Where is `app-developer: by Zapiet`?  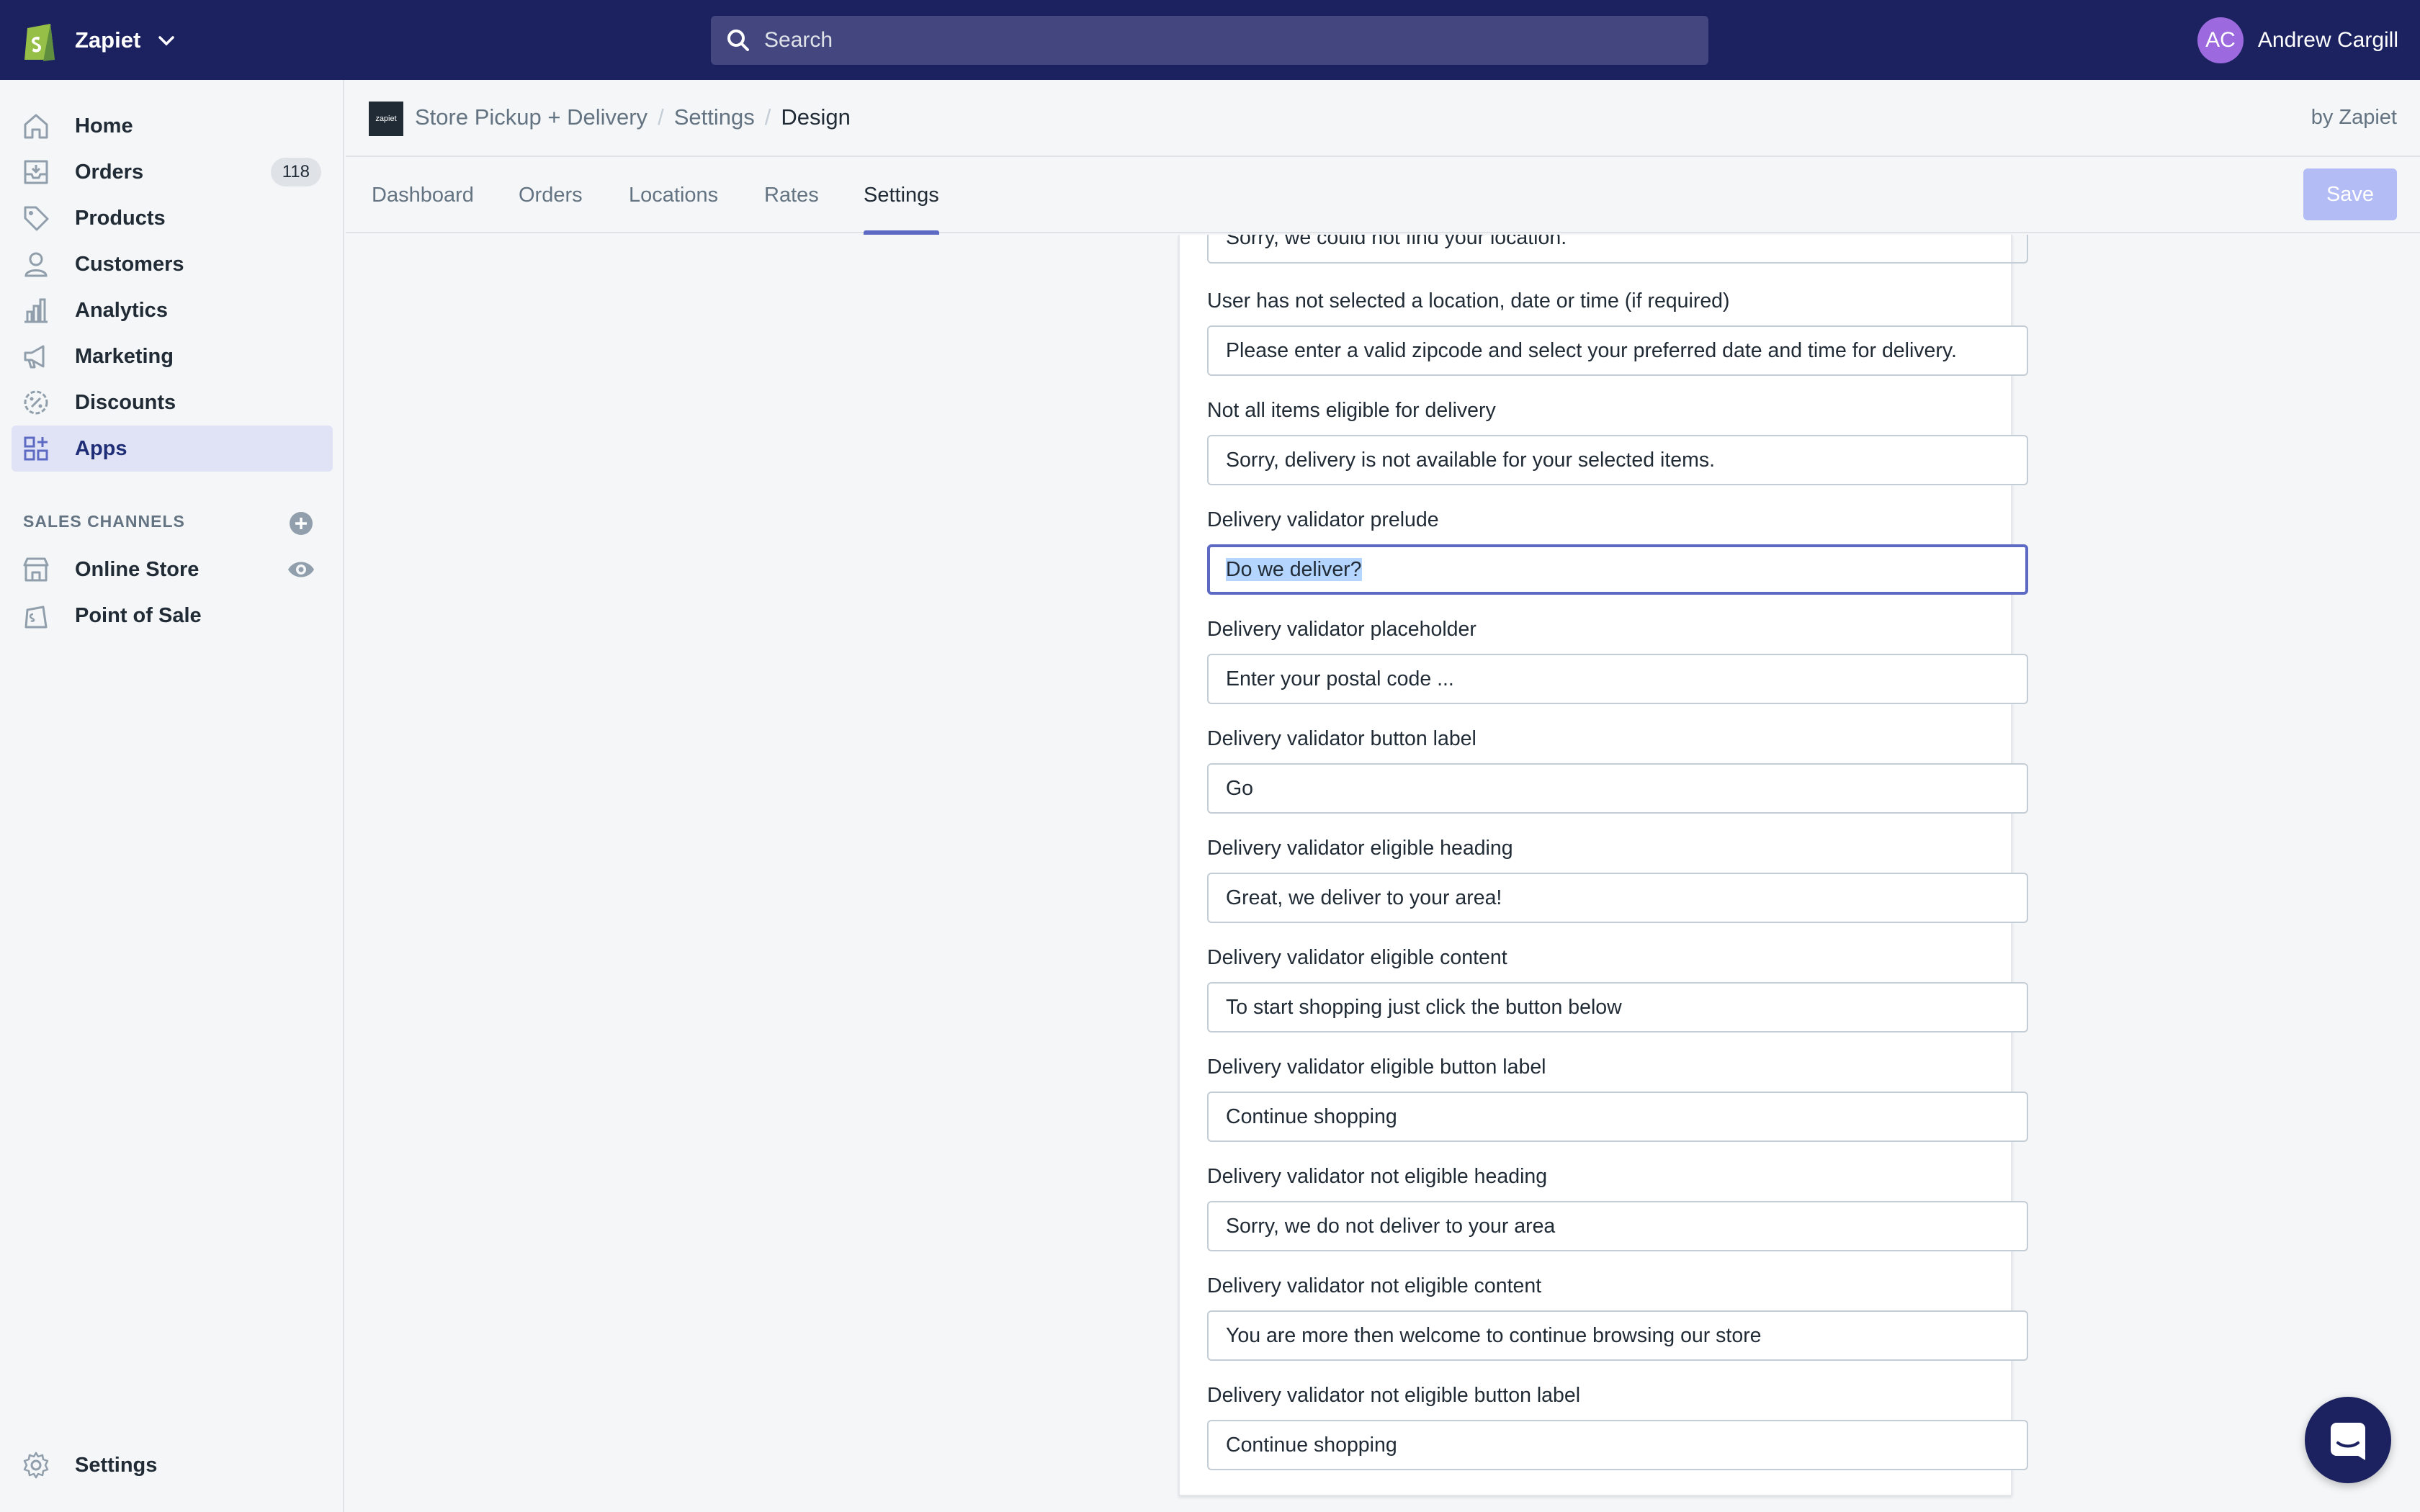
app-developer: by Zapiet is located at coordinates (2354, 117).